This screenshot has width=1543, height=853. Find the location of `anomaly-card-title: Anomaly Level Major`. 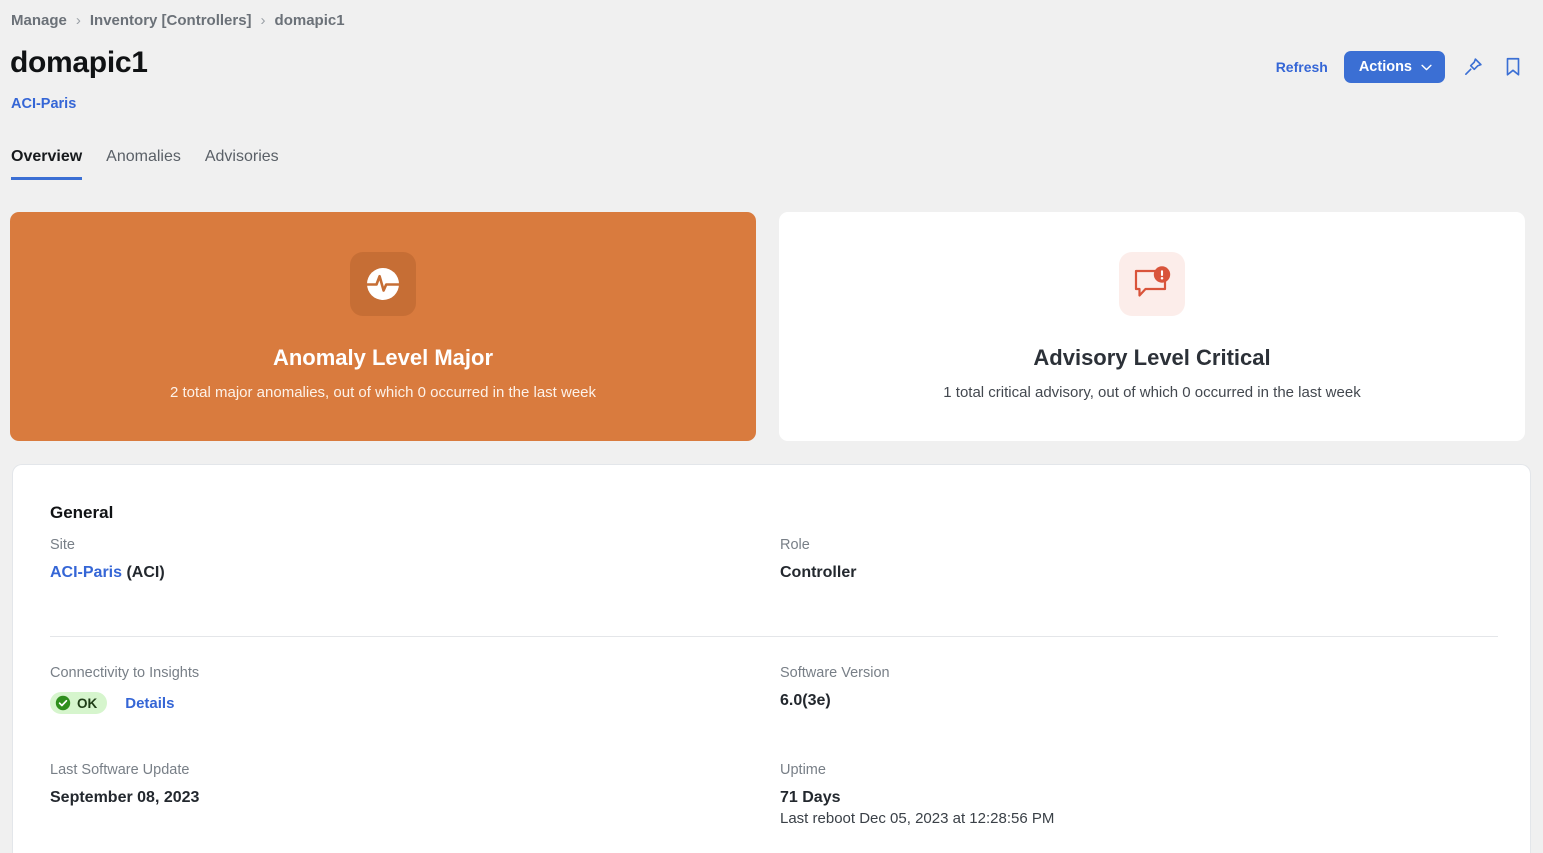

anomaly-card-title: Anomaly Level Major is located at coordinates (383, 357).